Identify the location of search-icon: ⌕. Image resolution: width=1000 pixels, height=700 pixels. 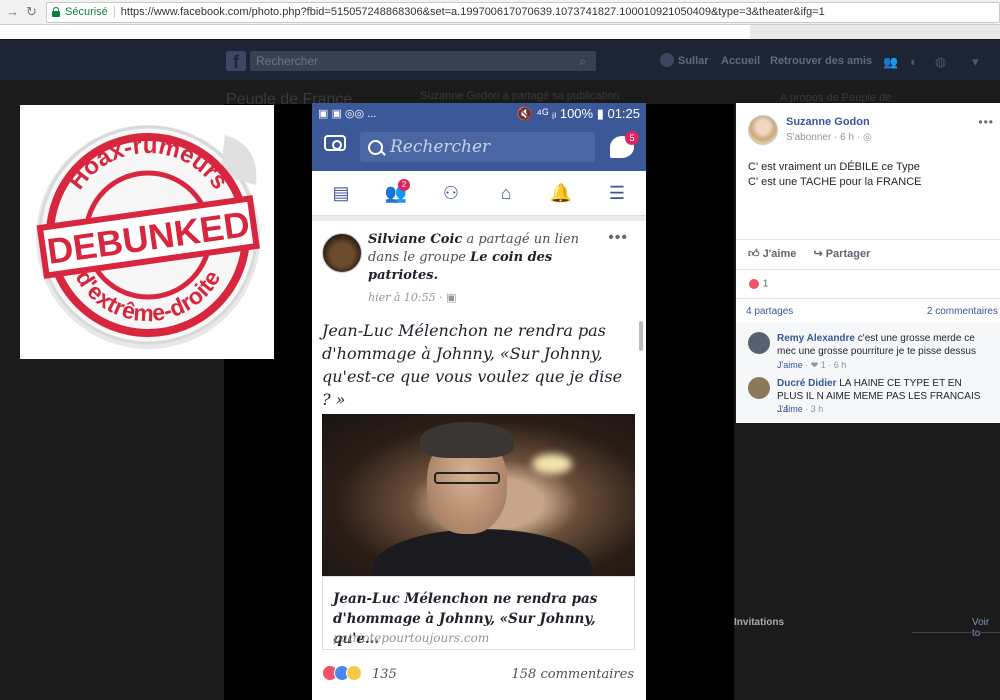
(582, 61).